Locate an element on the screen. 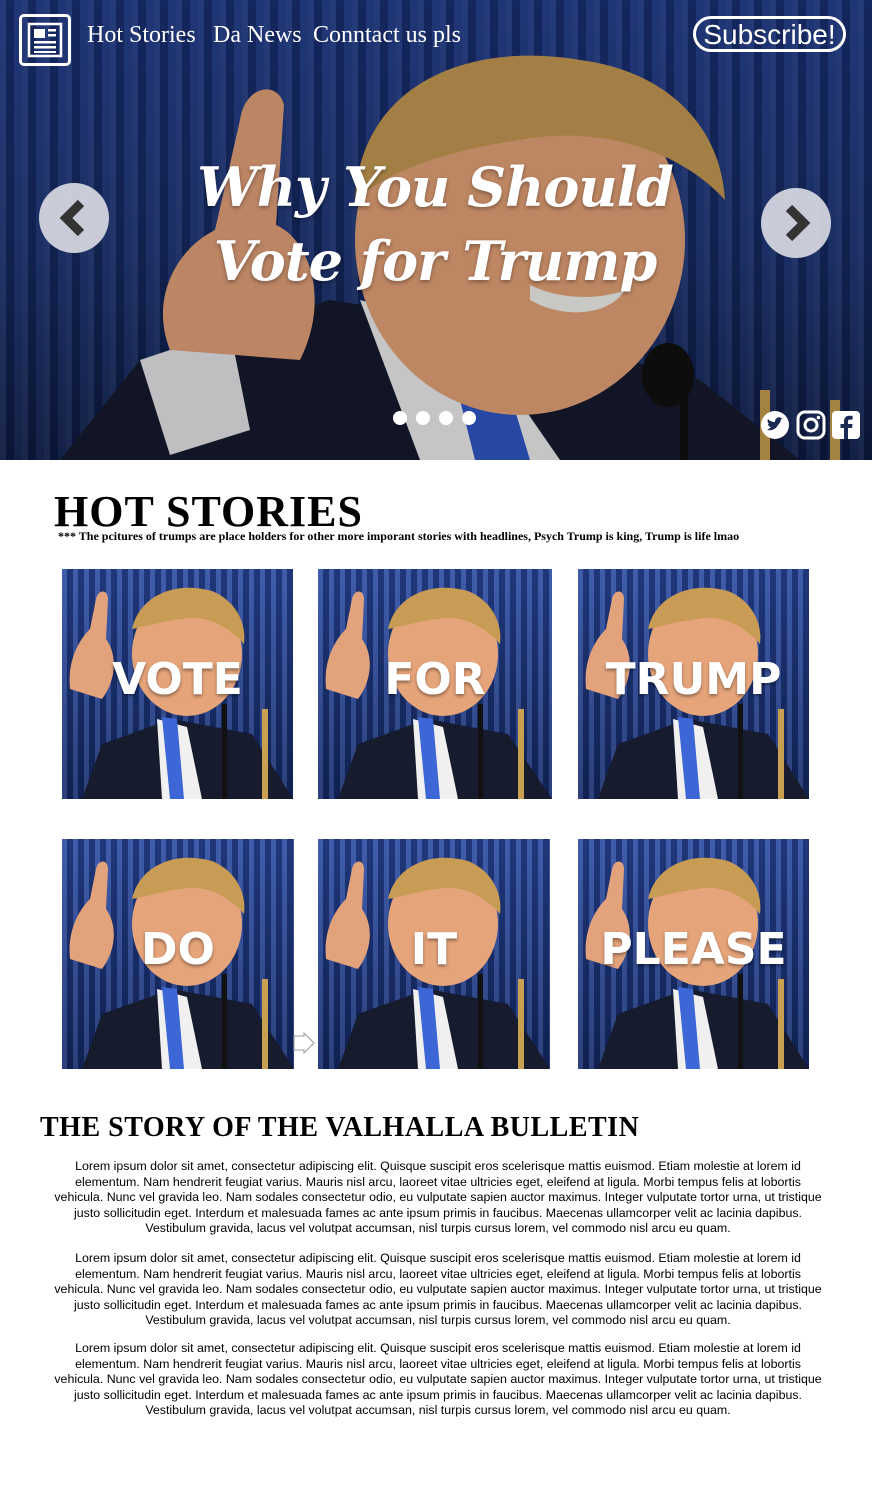  nav-link-hot-stories: Hot Stories is located at coordinates (141, 35).